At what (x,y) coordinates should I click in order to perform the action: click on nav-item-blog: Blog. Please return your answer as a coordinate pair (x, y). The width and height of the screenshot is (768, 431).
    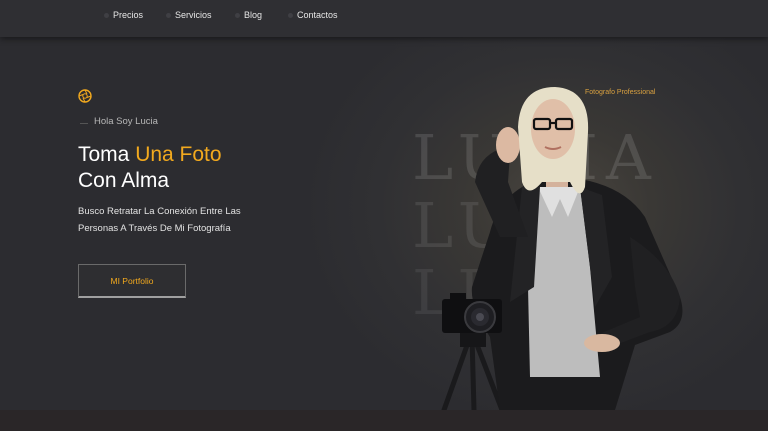
    Looking at the image, I should click on (248, 15).